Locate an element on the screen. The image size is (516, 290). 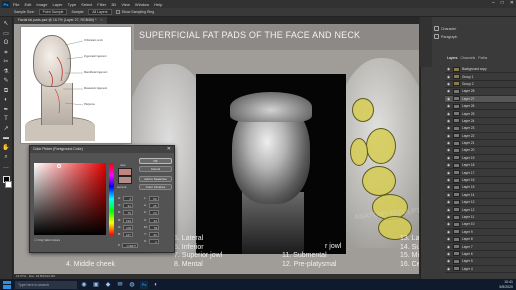
layer-row: ◉ Layer 8 is located at coordinates (480, 240).